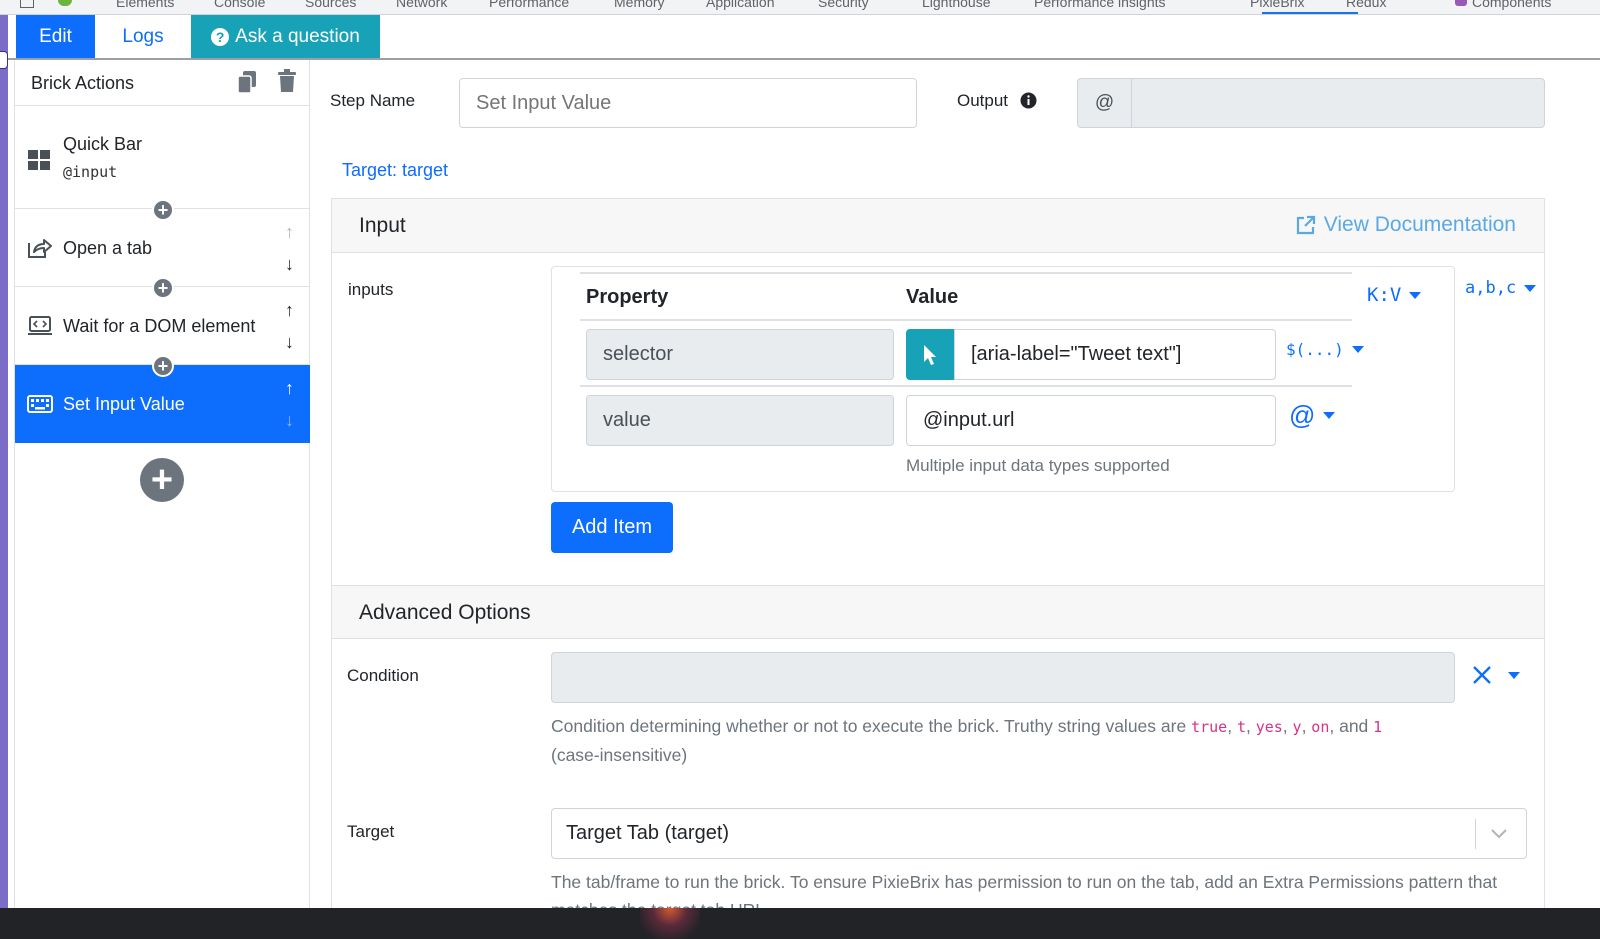 The image size is (1600, 939). What do you see at coordinates (421, 5) in the screenshot?
I see `devtools-tab-network: Network` at bounding box center [421, 5].